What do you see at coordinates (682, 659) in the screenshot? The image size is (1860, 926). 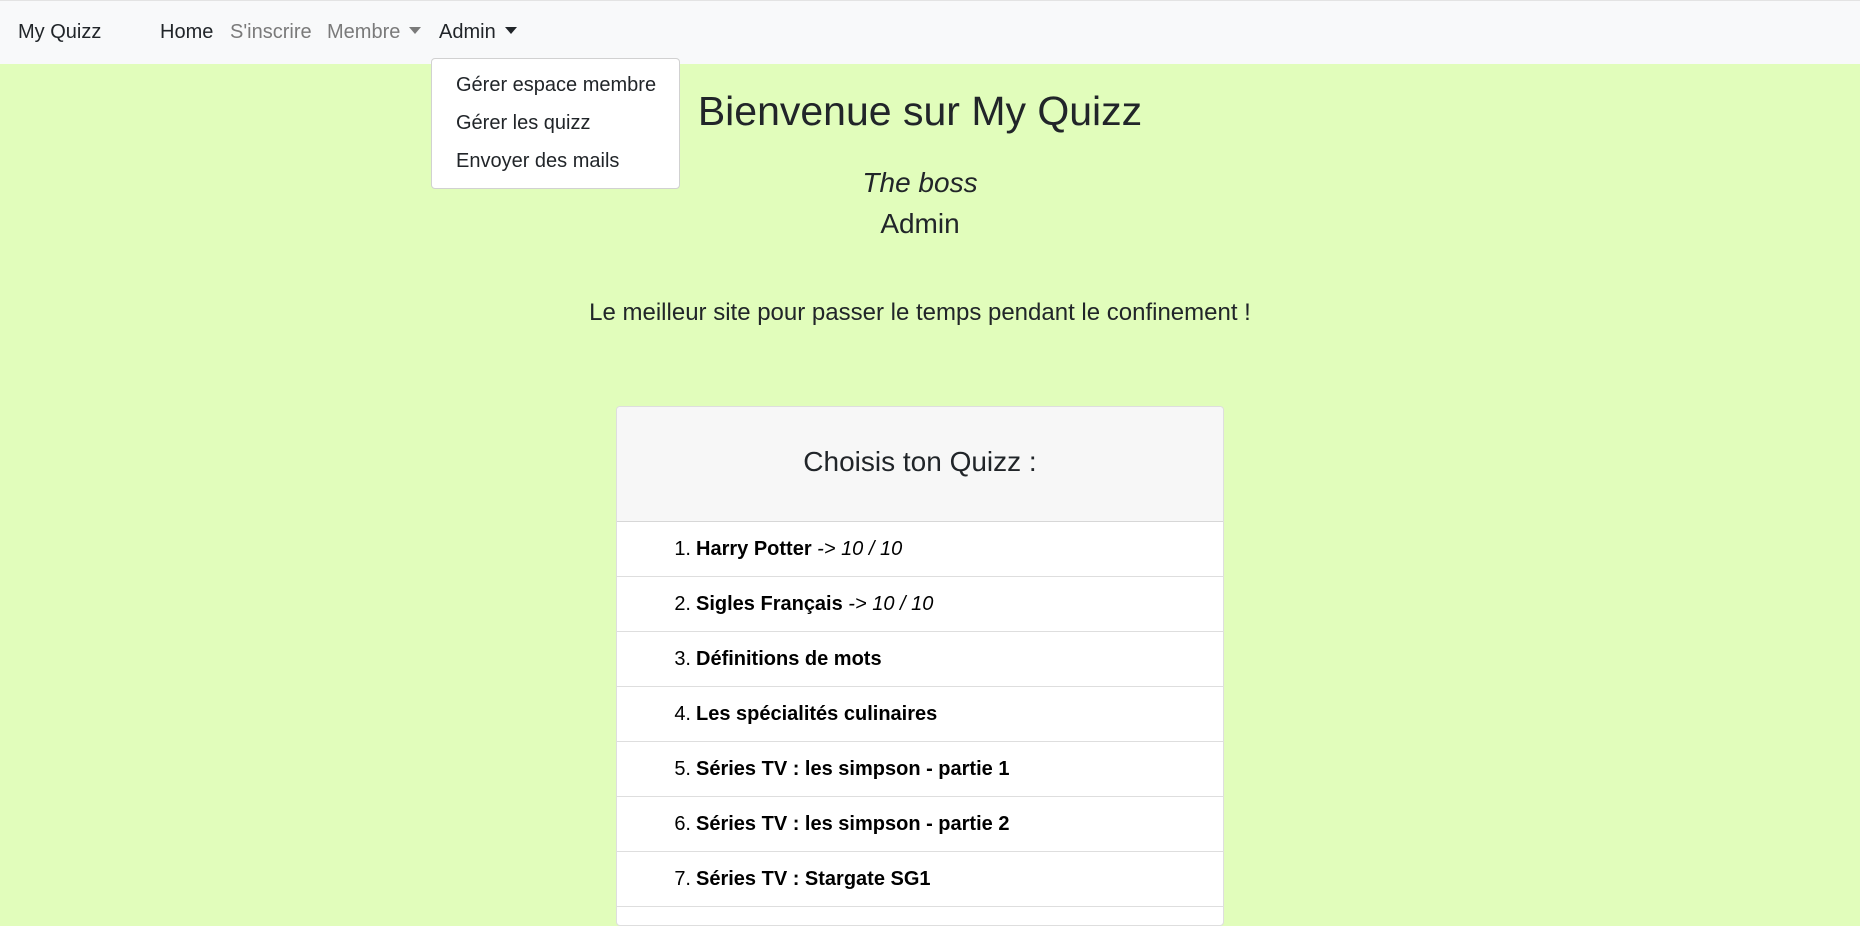 I see `quiz-number: 3.` at bounding box center [682, 659].